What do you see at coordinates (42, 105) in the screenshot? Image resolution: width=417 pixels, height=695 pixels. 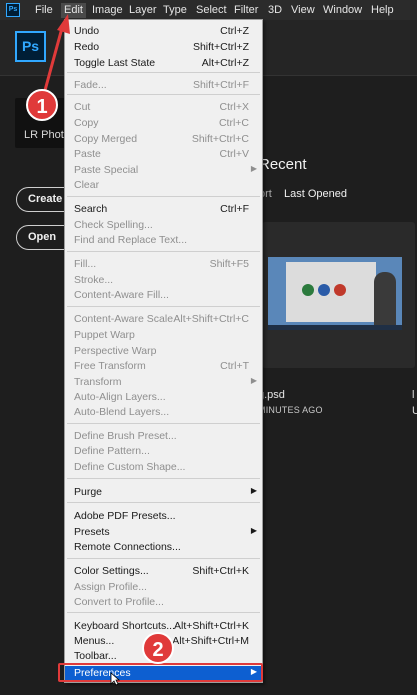 I see `step-1-badge: 1` at bounding box center [42, 105].